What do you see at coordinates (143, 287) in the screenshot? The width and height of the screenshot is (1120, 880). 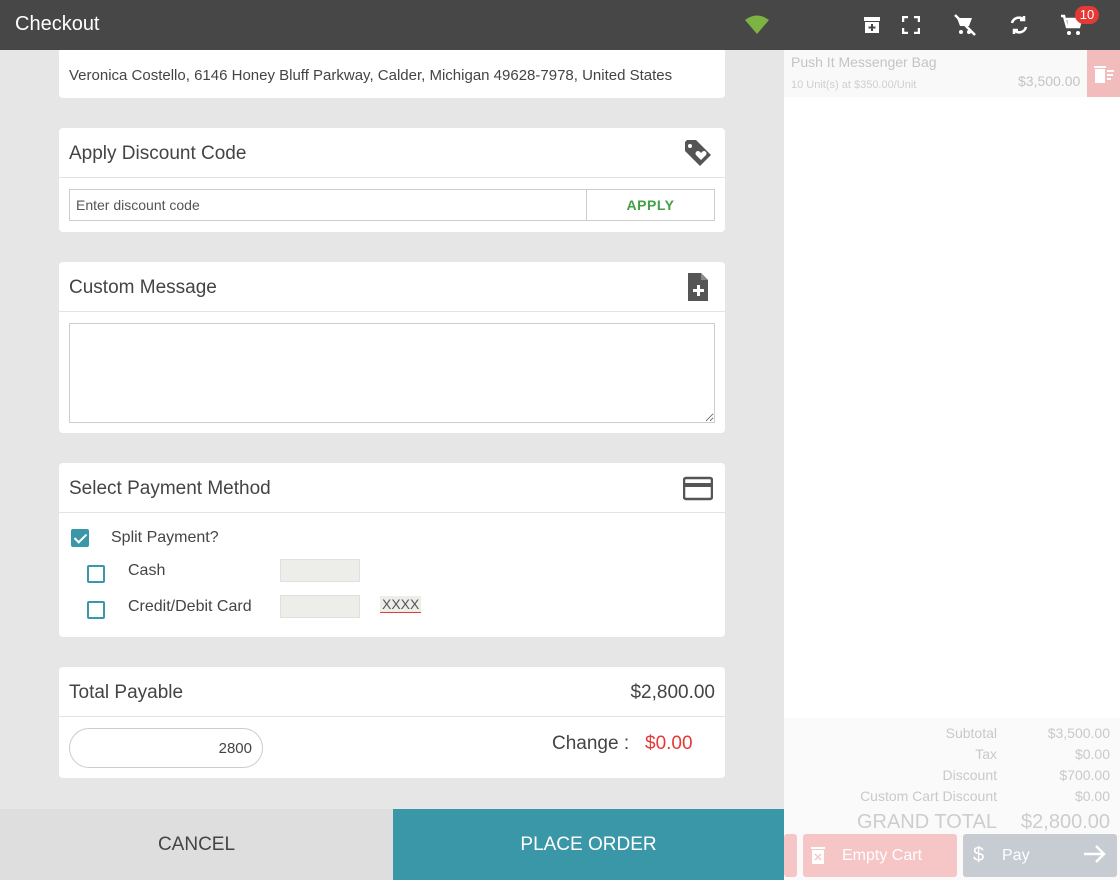 I see `custom-message-title: Custom Message` at bounding box center [143, 287].